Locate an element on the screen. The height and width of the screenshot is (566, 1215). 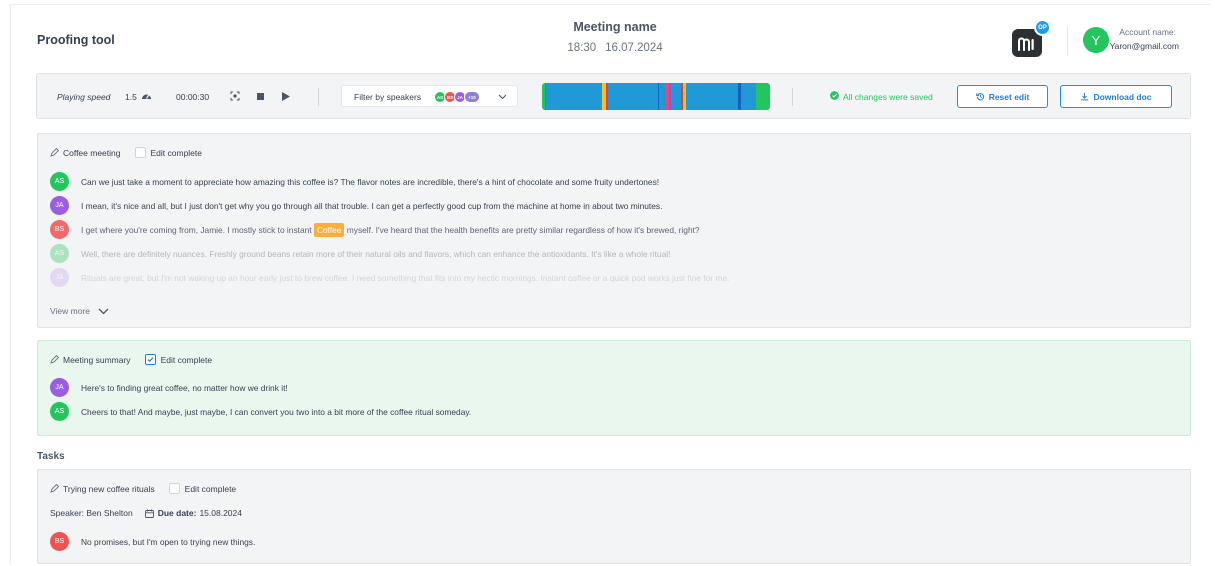
speed-gauge-icon is located at coordinates (146, 95).